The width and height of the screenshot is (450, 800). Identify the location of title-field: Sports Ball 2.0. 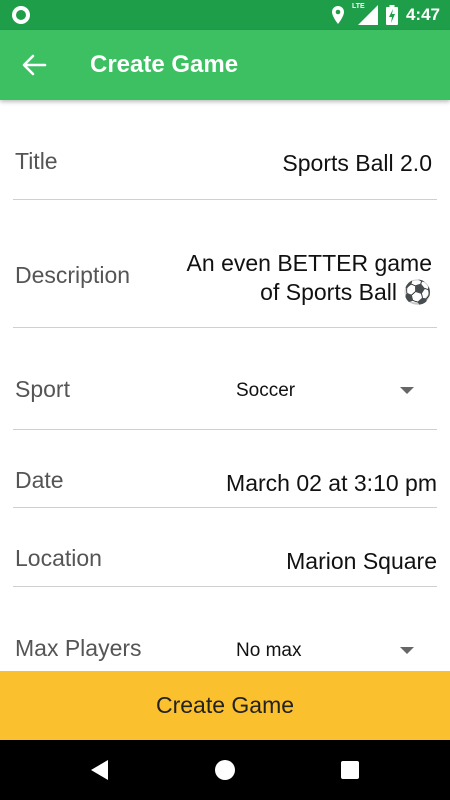
(357, 163).